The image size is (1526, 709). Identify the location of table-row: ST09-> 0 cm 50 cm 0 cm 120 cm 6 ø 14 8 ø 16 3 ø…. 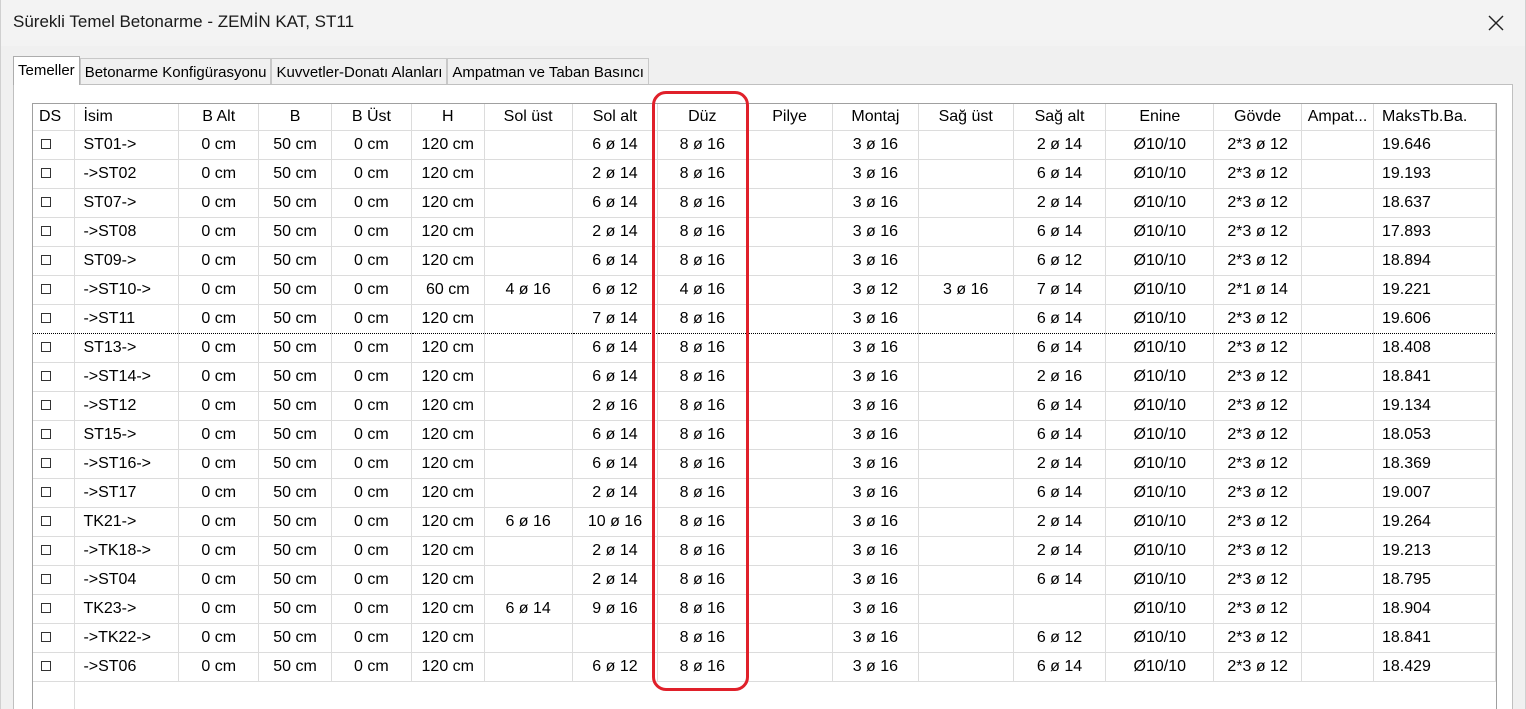
(764, 261).